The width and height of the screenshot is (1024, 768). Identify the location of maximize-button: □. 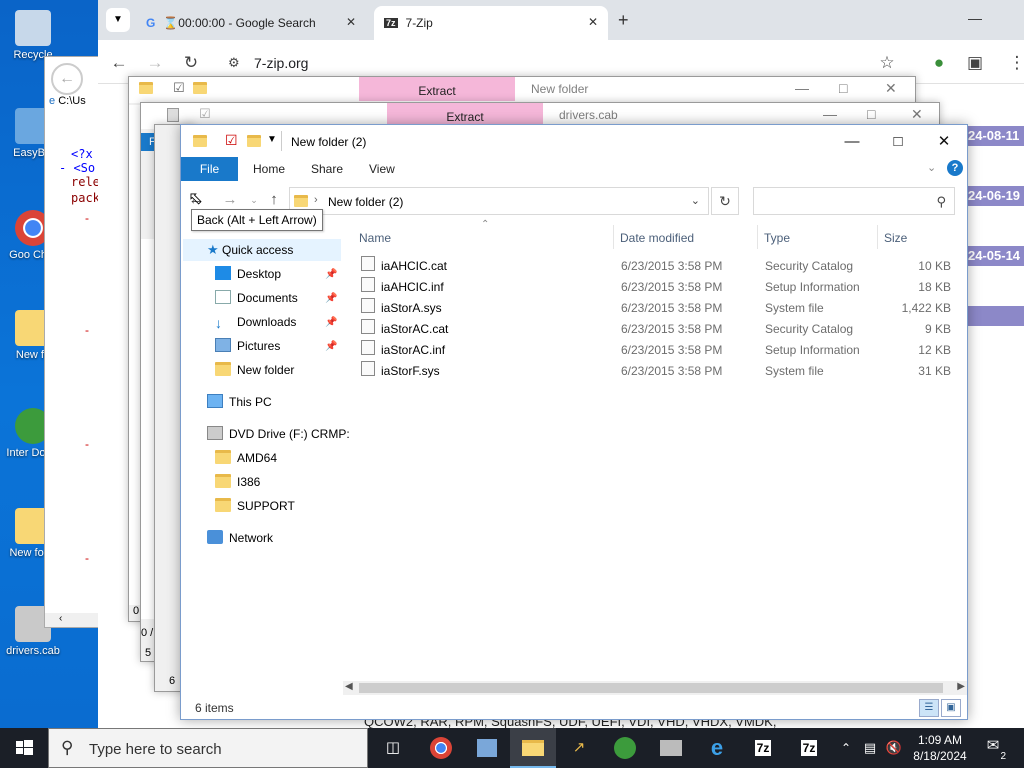
(898, 142).